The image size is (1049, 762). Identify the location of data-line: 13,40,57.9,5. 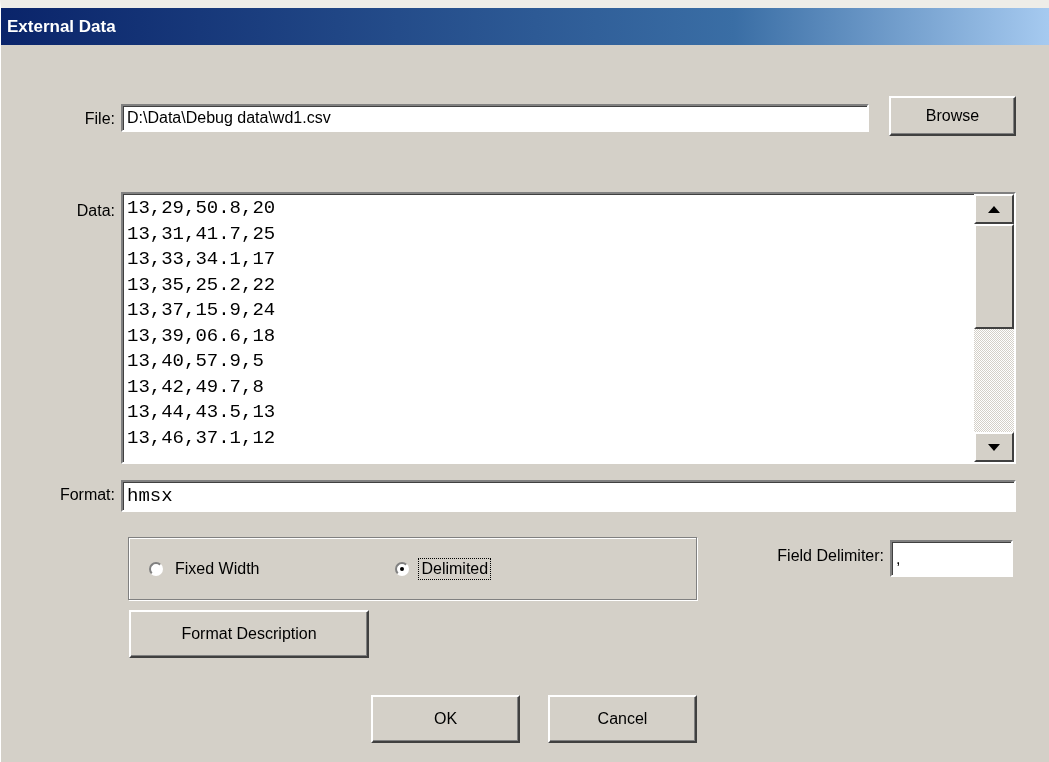
(196, 361).